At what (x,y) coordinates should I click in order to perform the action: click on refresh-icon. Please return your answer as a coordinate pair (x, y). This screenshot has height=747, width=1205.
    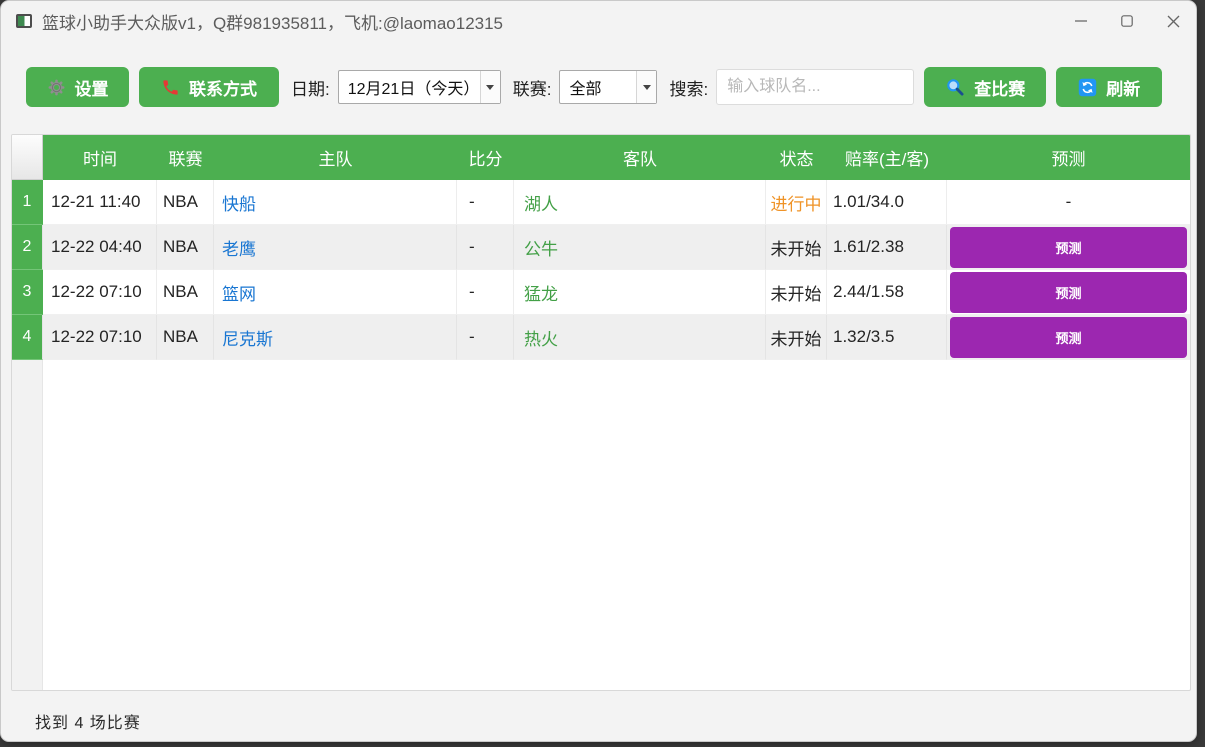
    Looking at the image, I should click on (1087, 87).